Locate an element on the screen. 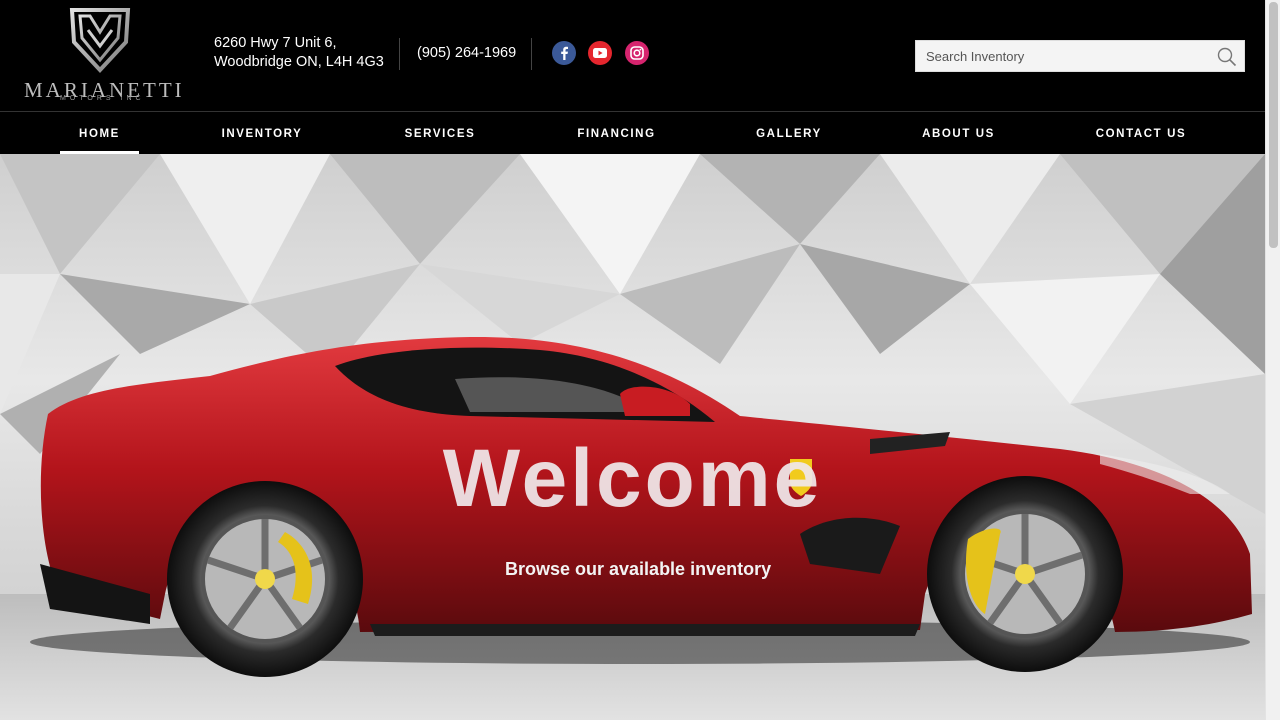  youtube-link is located at coordinates (600, 53).